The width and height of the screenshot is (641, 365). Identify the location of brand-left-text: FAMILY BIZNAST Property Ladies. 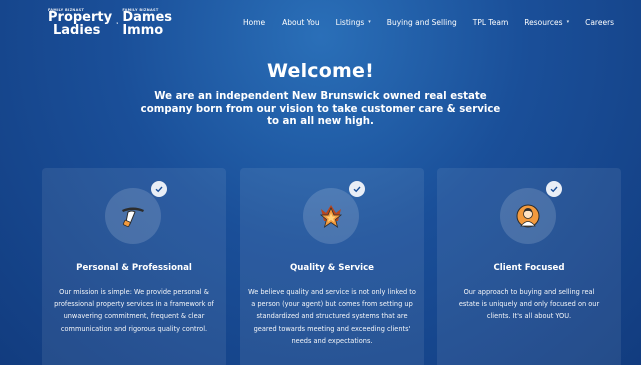
(80, 22).